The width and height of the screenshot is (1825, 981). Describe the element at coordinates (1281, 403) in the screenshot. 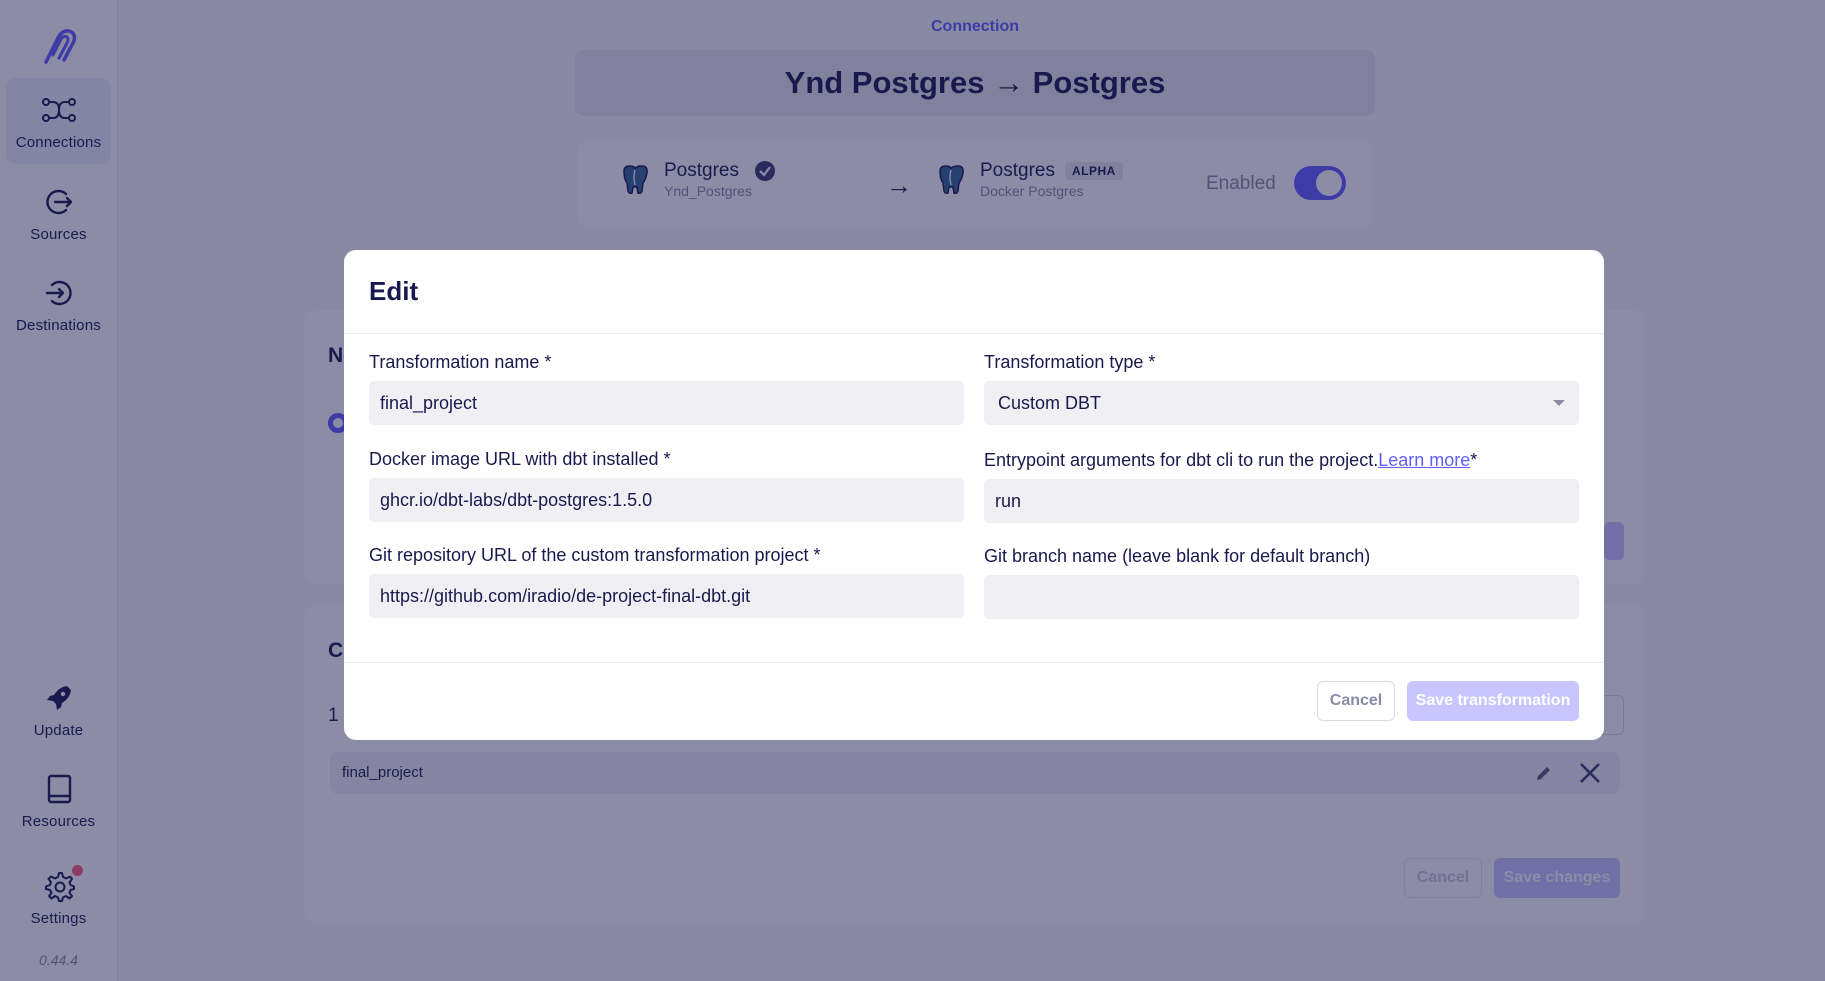

I see `transformation-type-select: Custom DBT` at that location.